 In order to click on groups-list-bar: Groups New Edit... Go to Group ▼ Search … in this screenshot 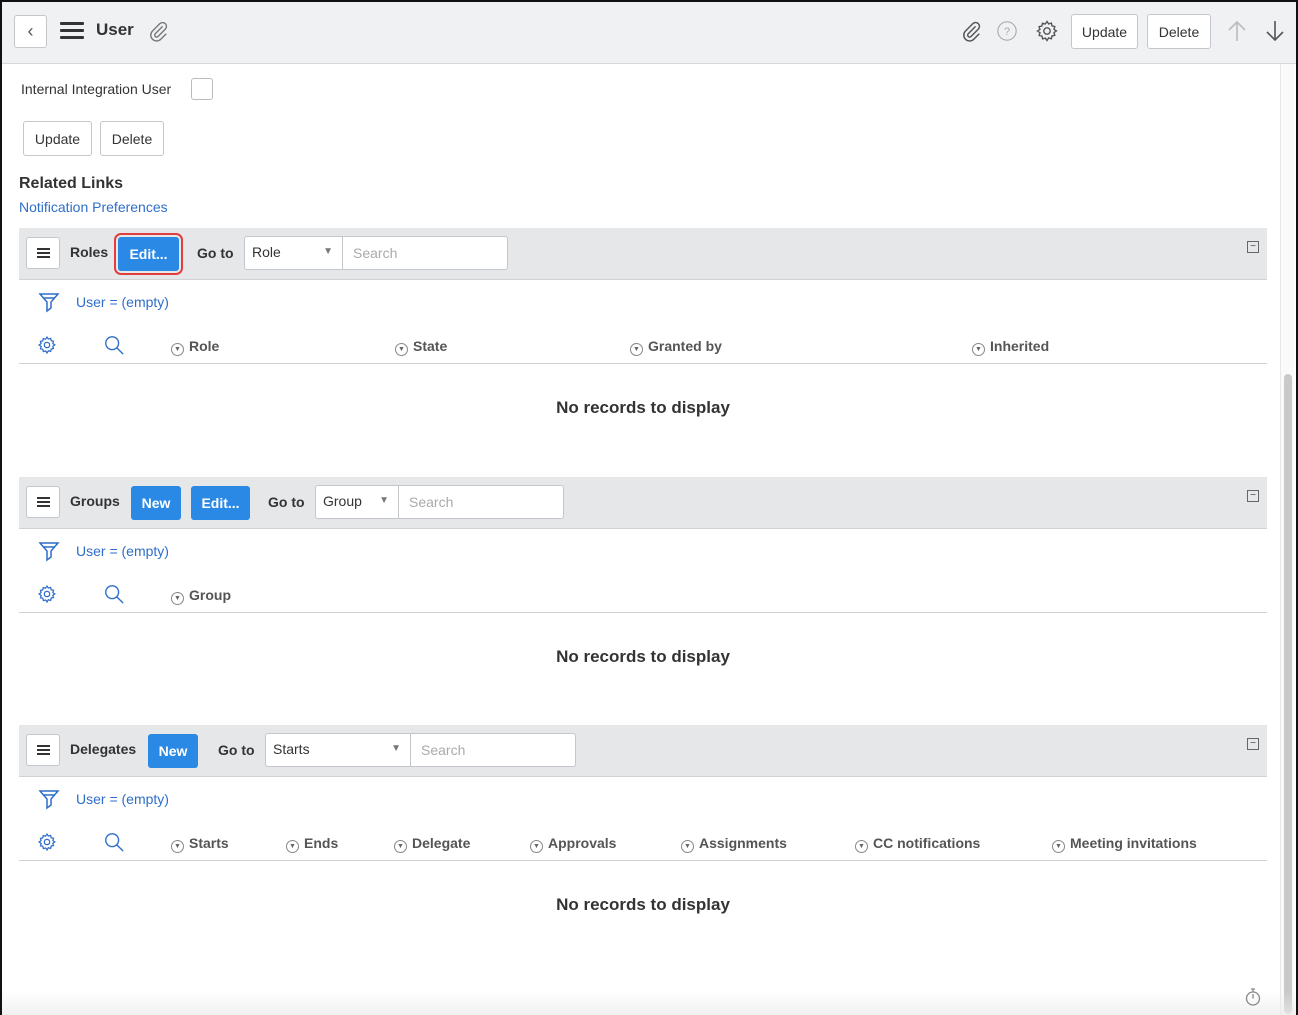, I will do `click(643, 503)`.